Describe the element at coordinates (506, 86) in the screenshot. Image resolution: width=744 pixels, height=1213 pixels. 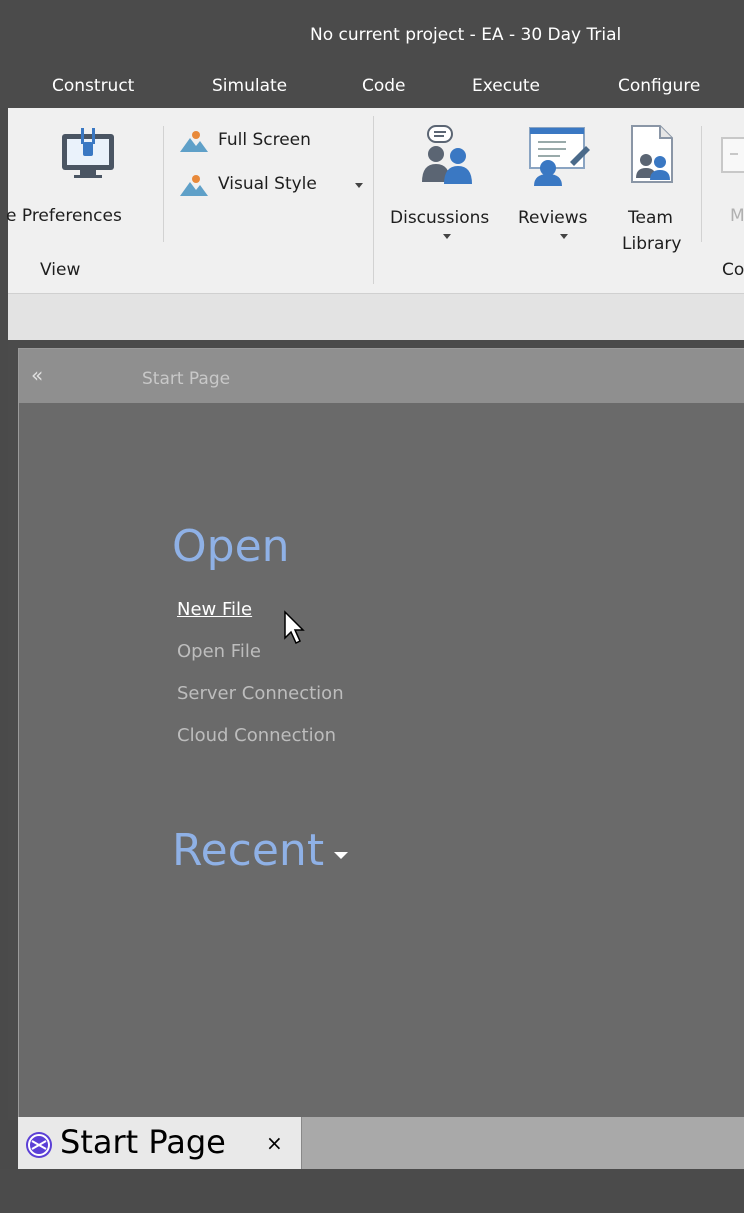
I see `menu-execute: Execute` at that location.